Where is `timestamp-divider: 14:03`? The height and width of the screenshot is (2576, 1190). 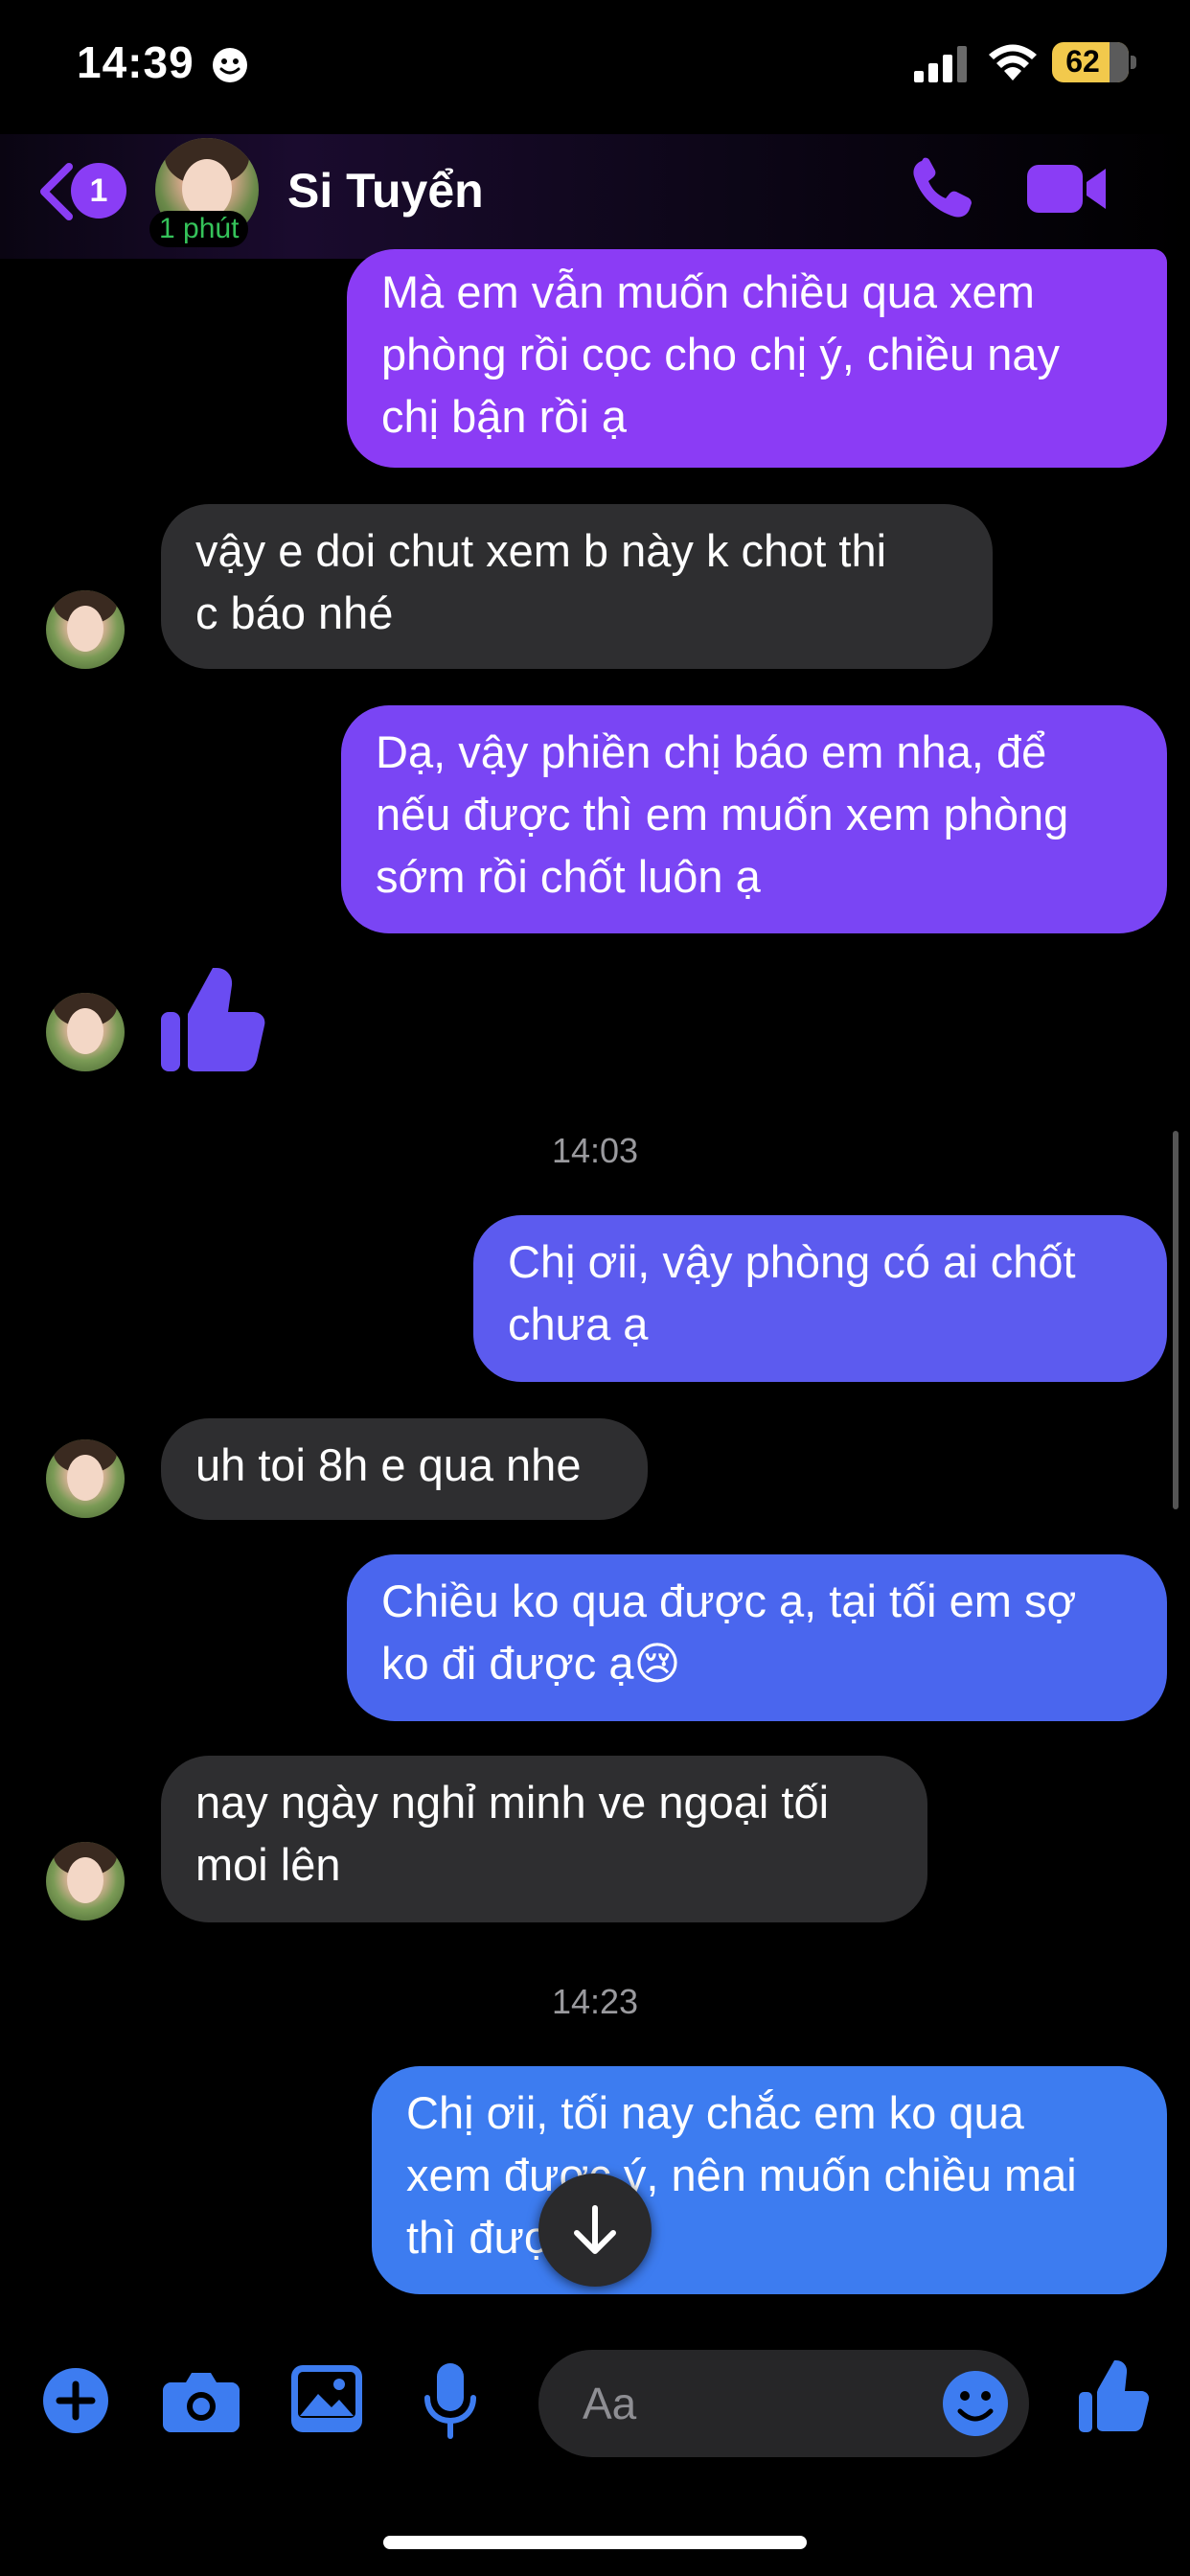 timestamp-divider: 14:03 is located at coordinates (595, 1150).